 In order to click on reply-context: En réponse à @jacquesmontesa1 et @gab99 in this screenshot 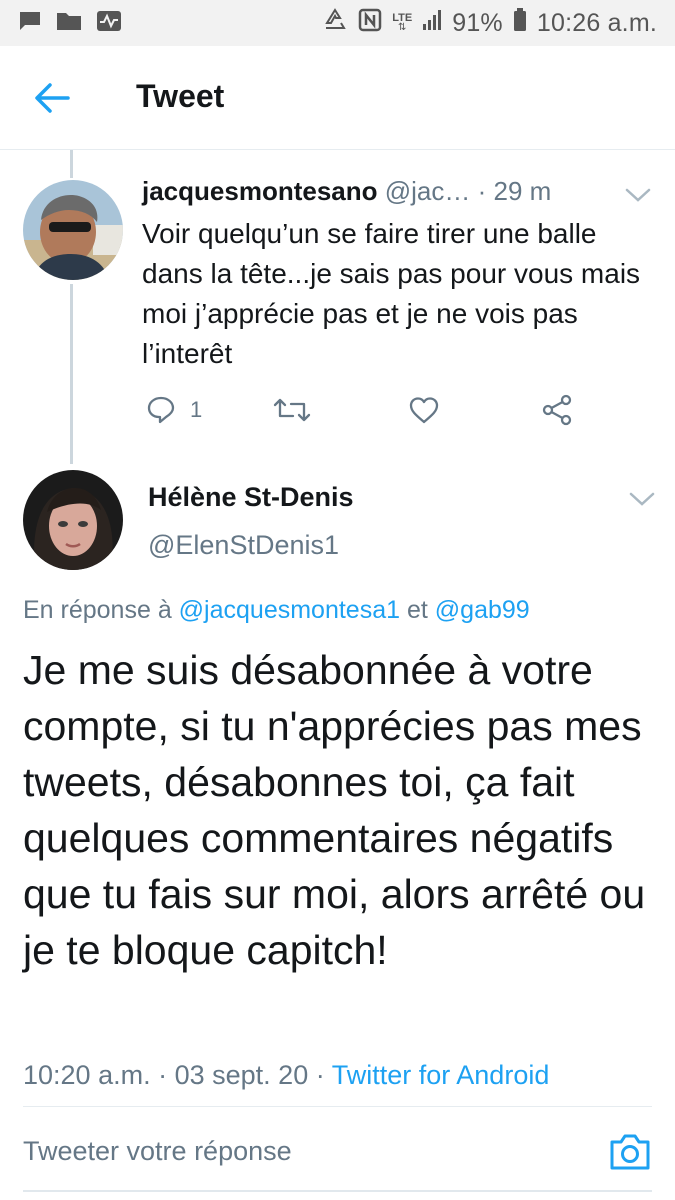, I will do `click(276, 610)`.